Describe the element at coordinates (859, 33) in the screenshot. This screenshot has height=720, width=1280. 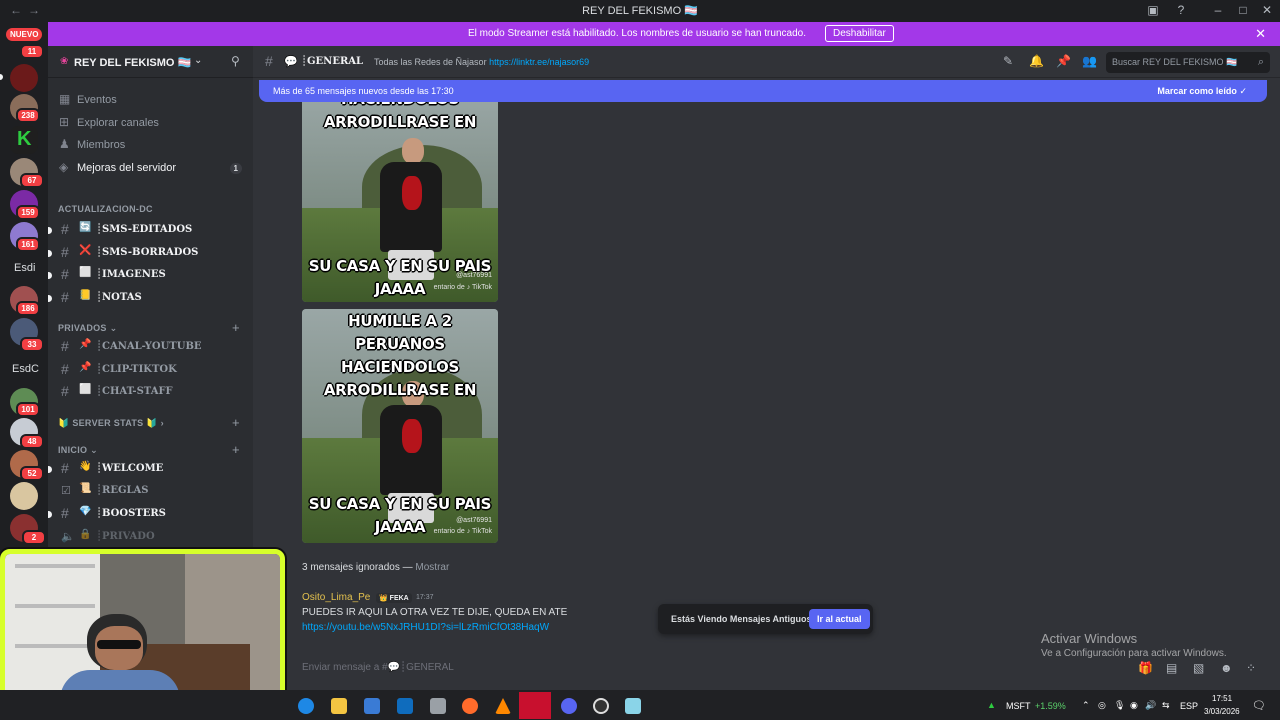
I see `disable-streamer-button: Deshabilitar` at that location.